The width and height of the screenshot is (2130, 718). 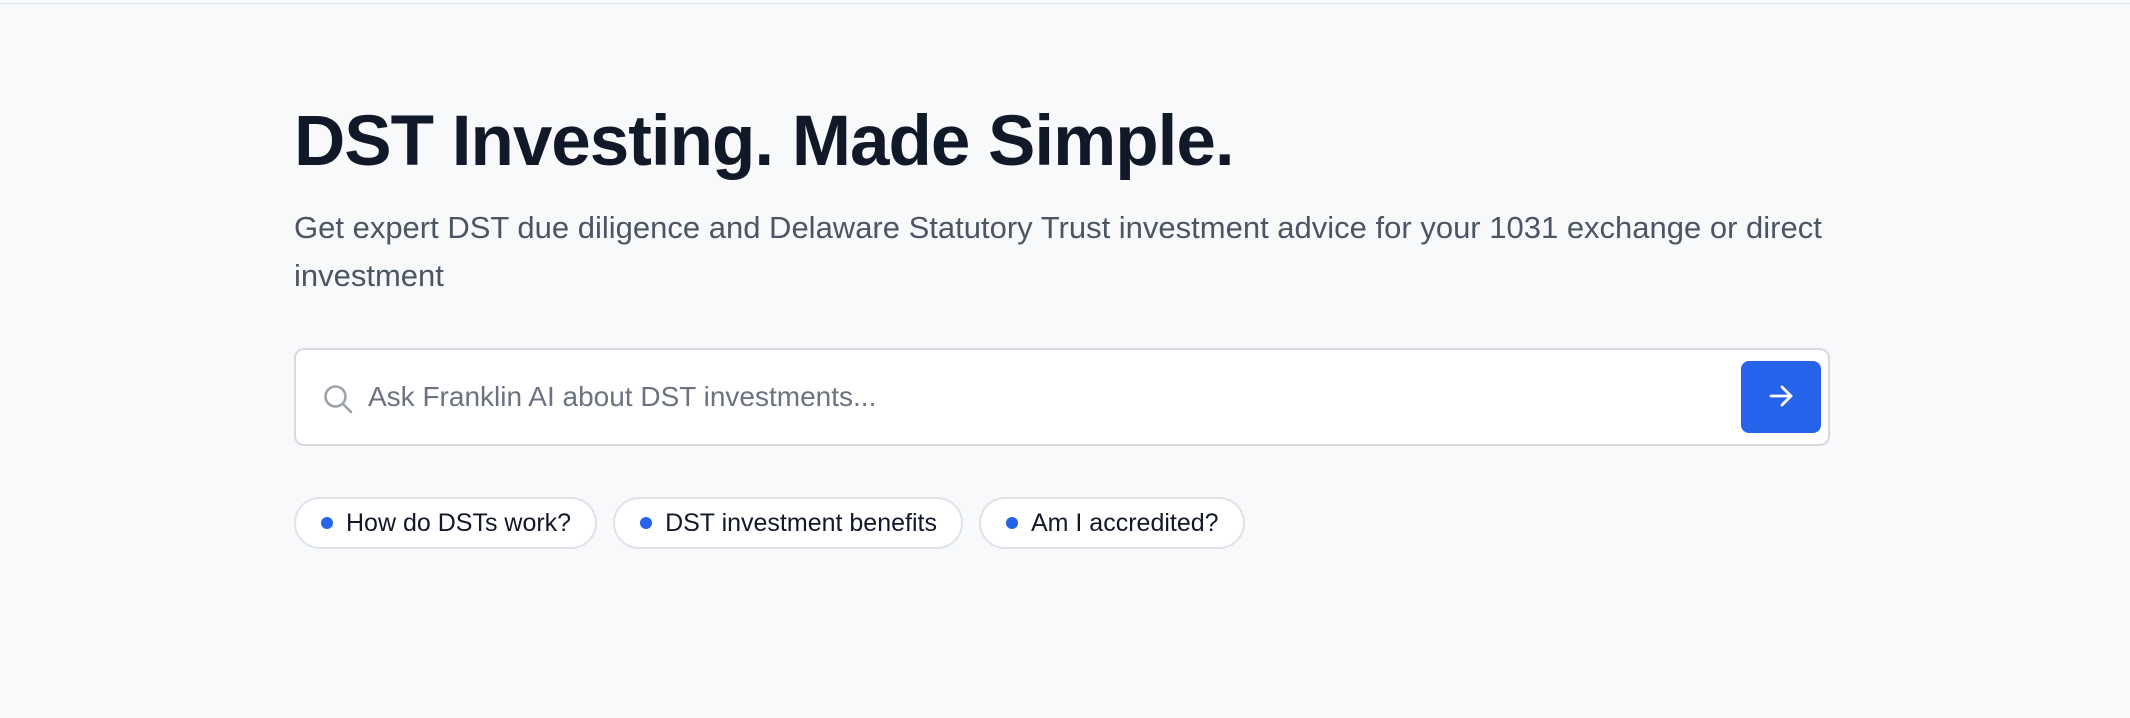 I want to click on suggestion-chip-how-dsts-work: How do DSTs work?, so click(x=446, y=523).